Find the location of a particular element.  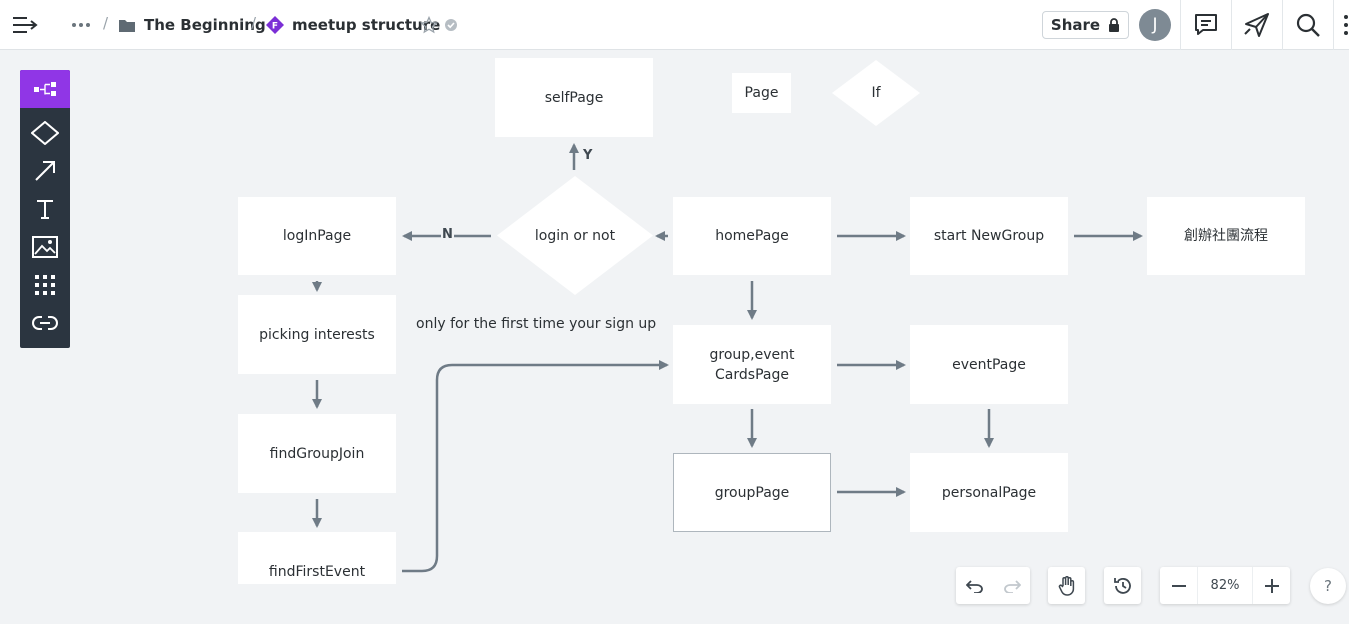

text-icon is located at coordinates (45, 209).